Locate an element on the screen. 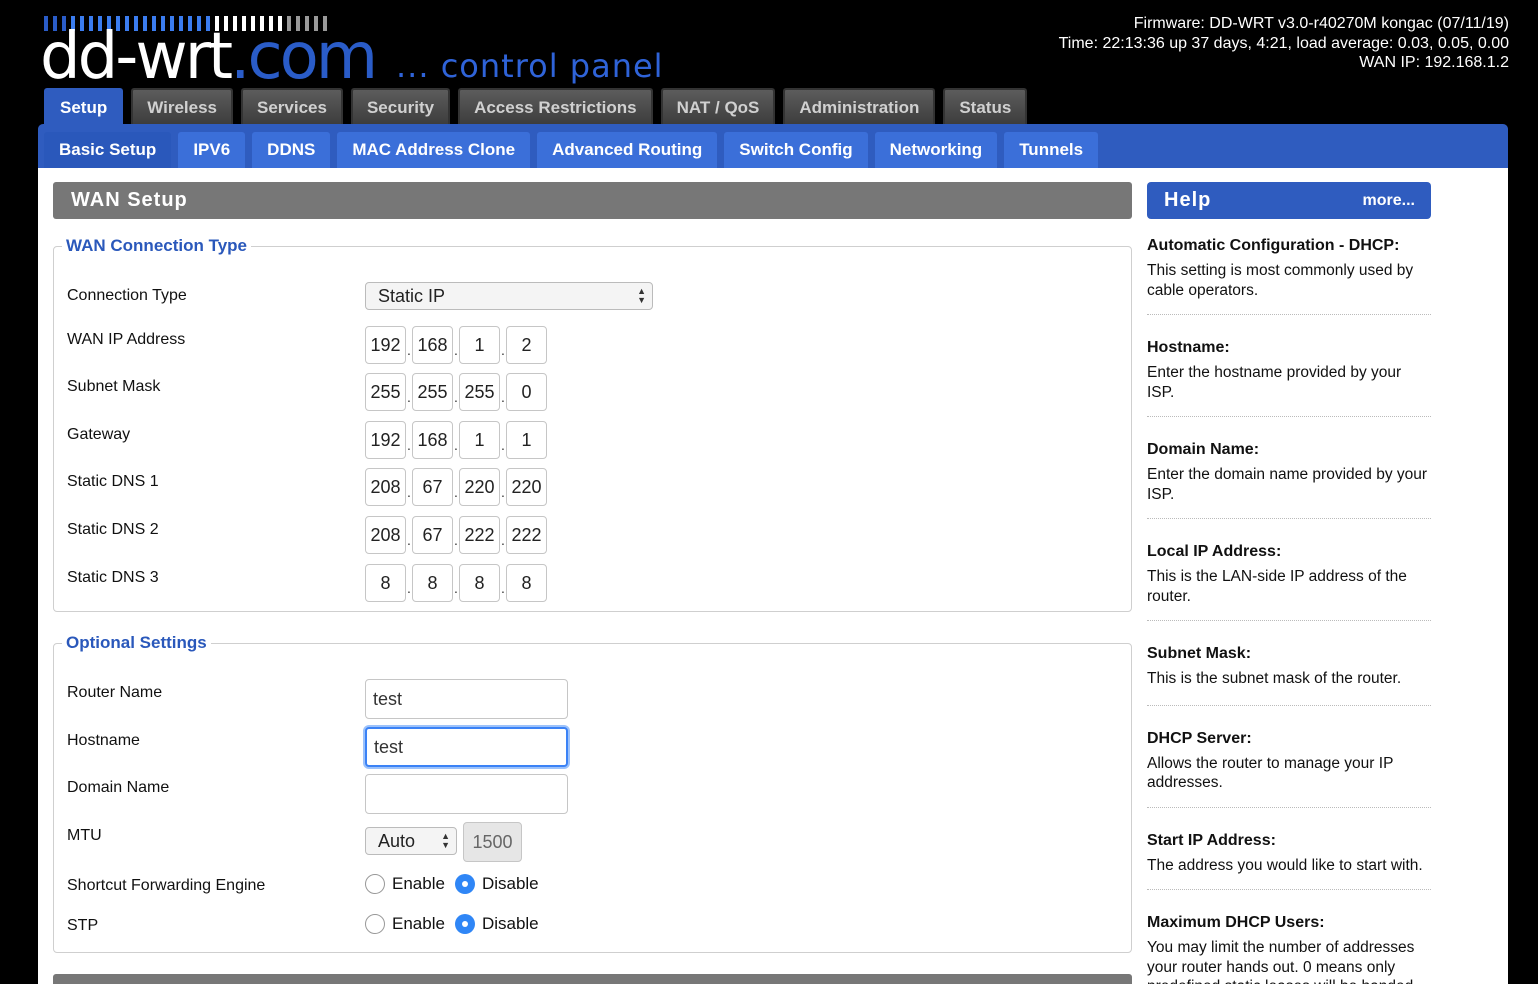  domain-name-input is located at coordinates (466, 794).